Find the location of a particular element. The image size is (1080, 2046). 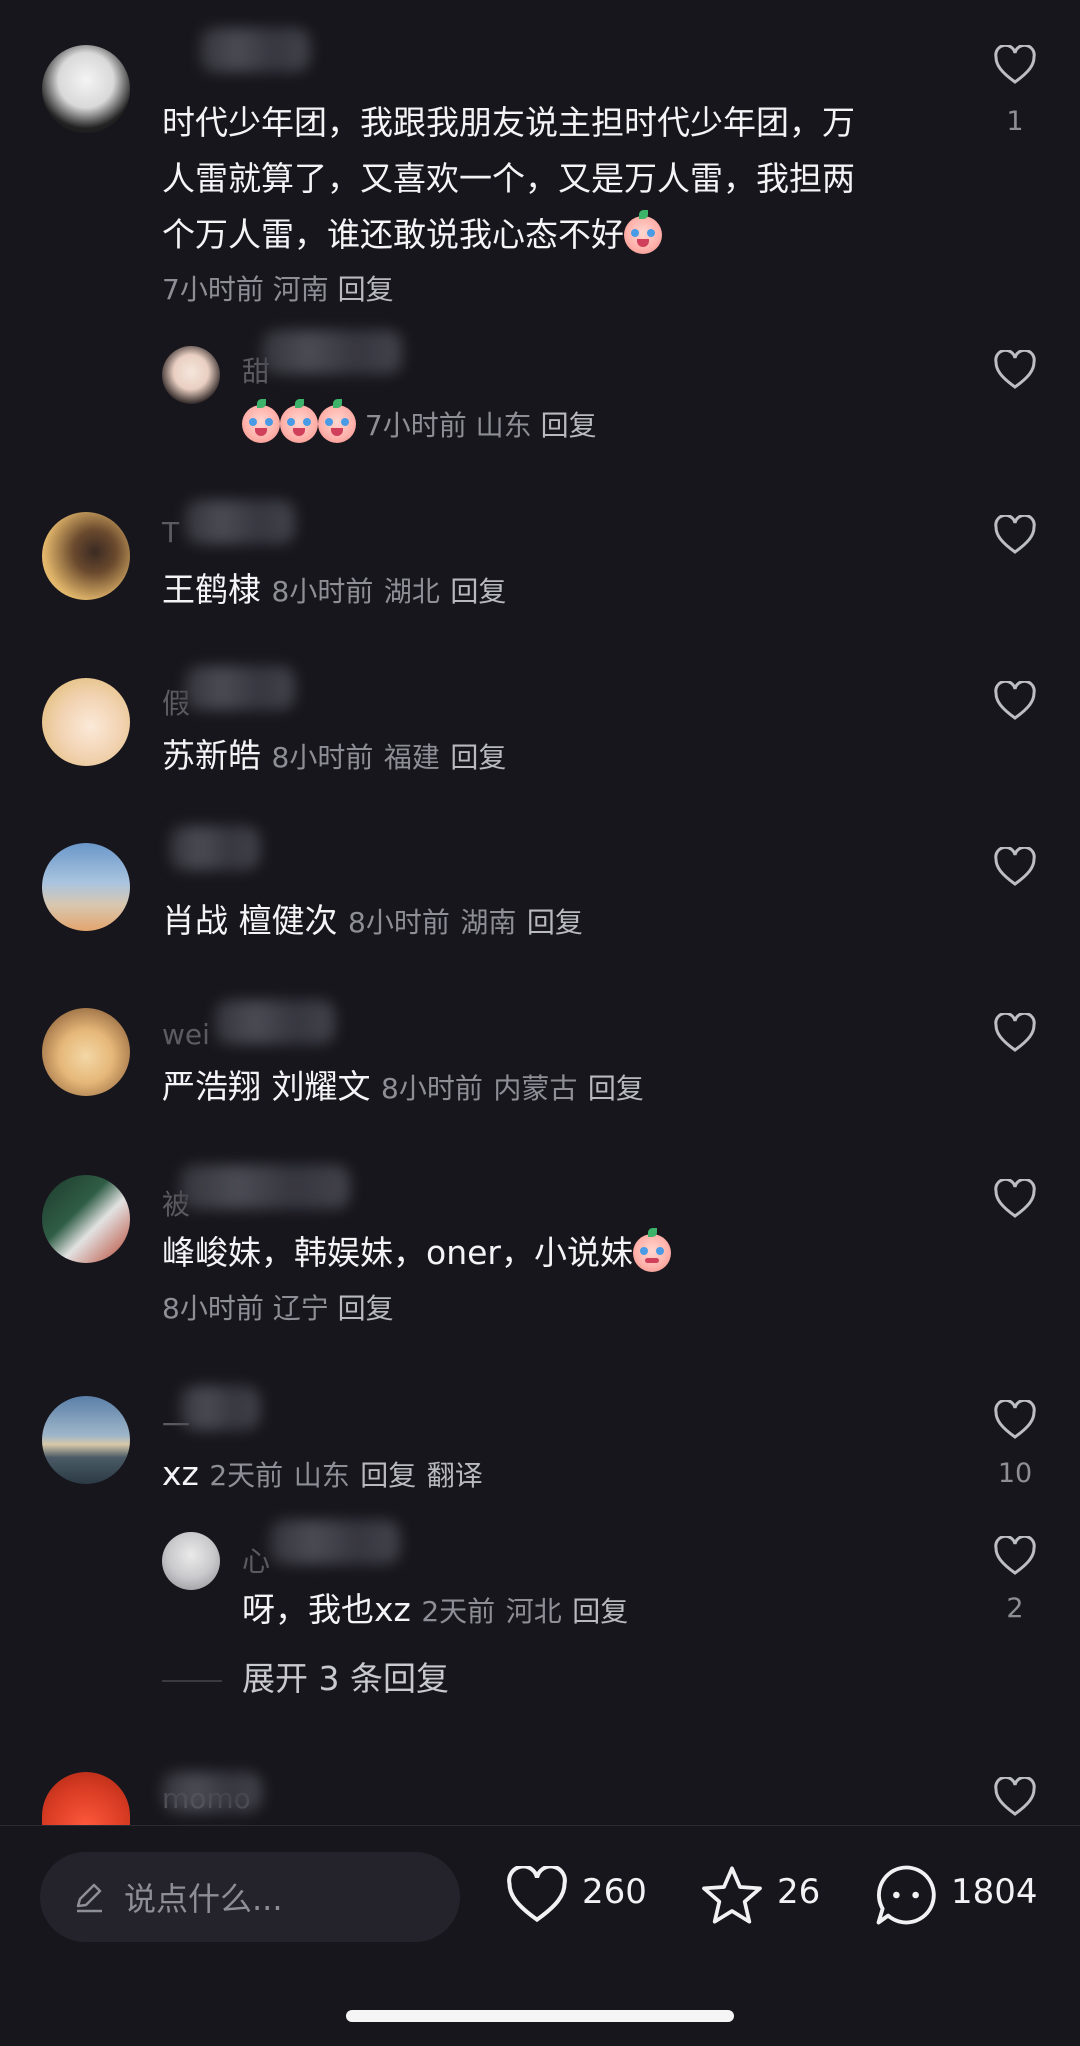

comments-button: 1804 is located at coordinates (963, 1896).